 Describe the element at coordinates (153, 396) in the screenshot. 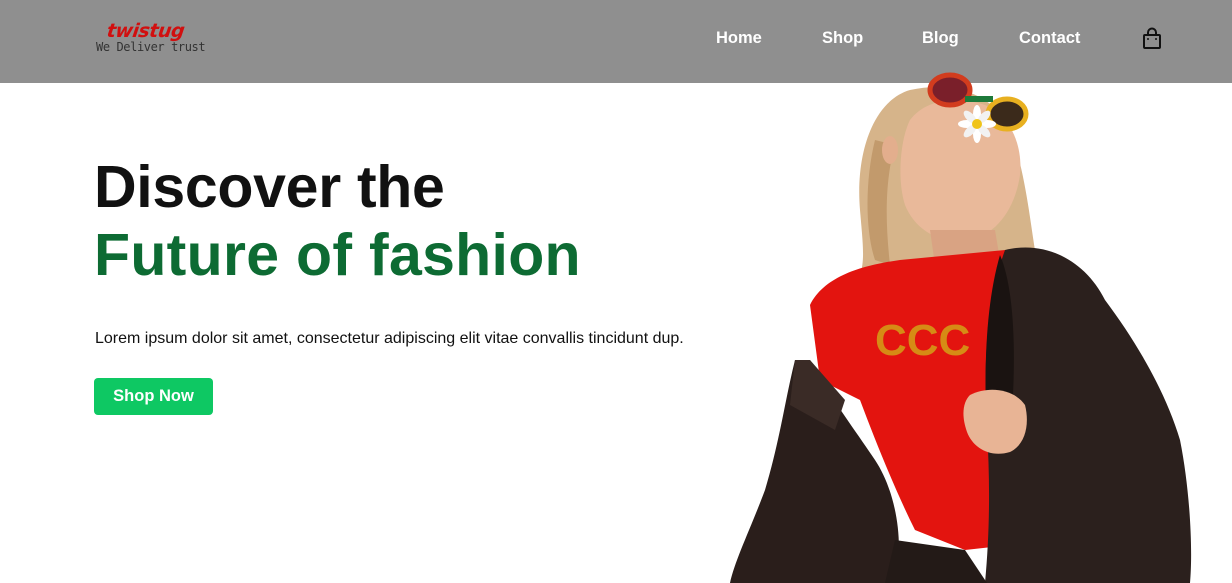

I see `shop-now-button: Shop Now` at that location.